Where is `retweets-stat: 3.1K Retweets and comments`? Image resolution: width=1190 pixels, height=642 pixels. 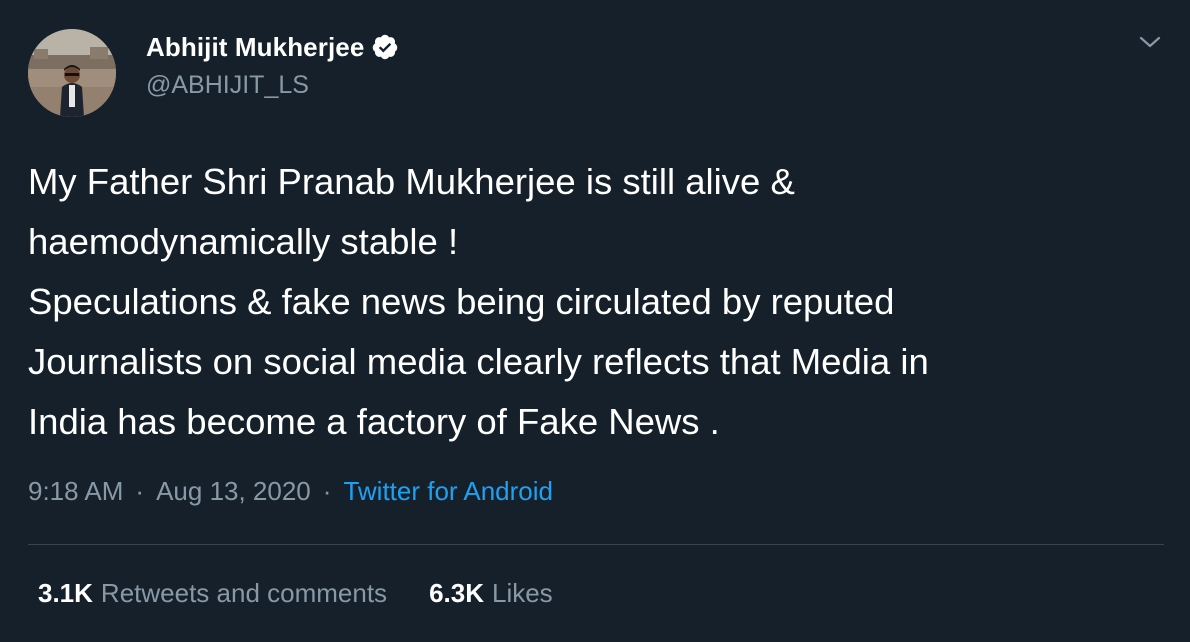 retweets-stat: 3.1K Retweets and comments is located at coordinates (212, 593).